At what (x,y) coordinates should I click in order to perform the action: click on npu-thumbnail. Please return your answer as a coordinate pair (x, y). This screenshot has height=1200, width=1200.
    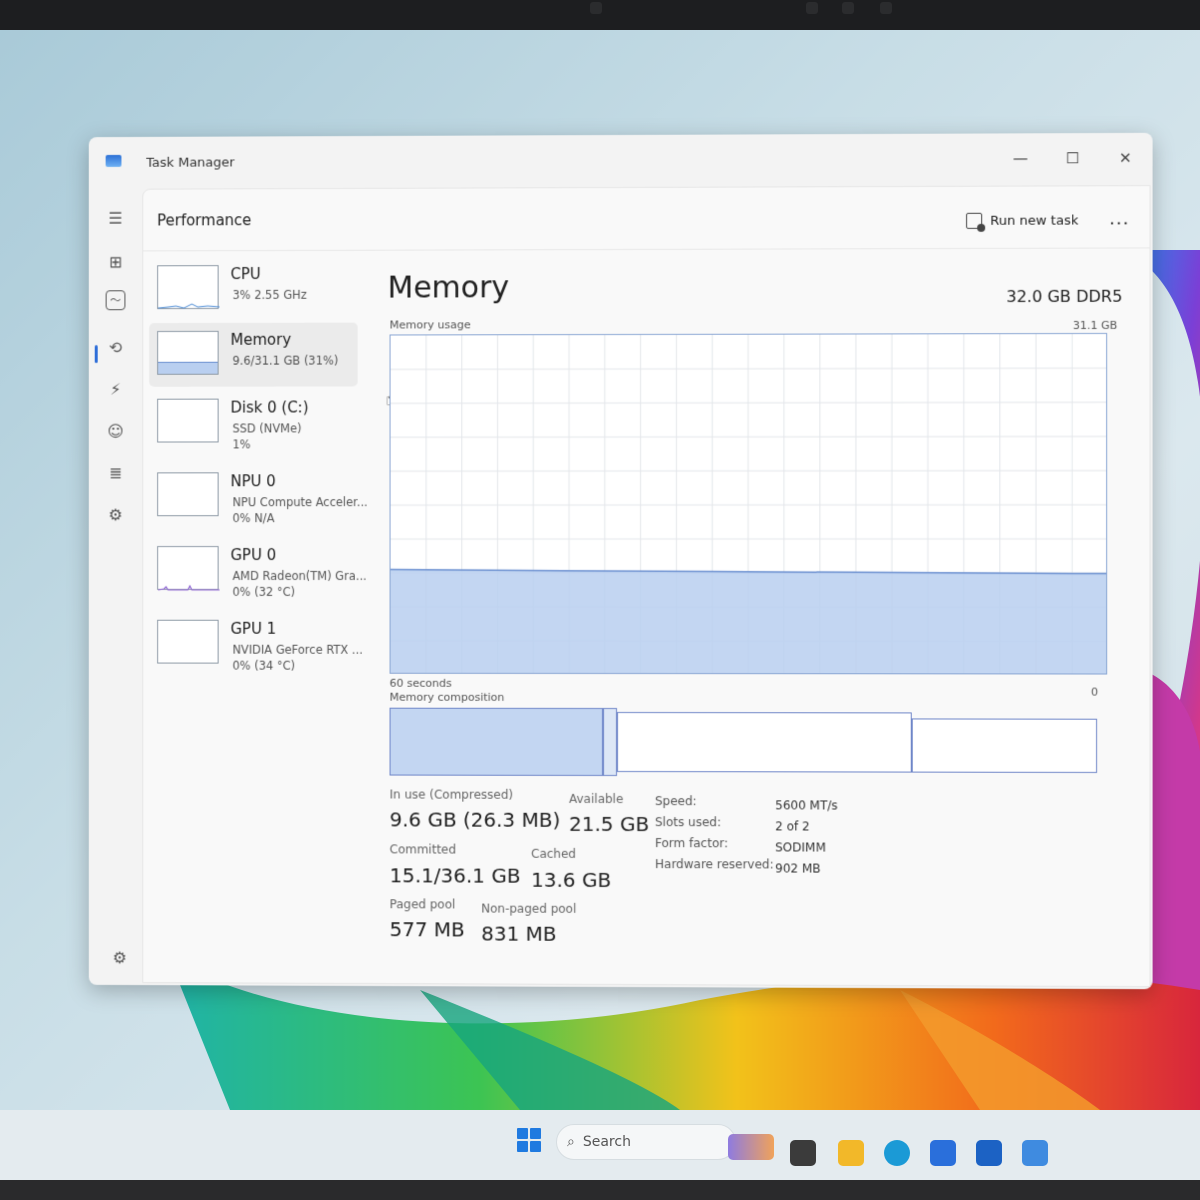
    Looking at the image, I should click on (188, 494).